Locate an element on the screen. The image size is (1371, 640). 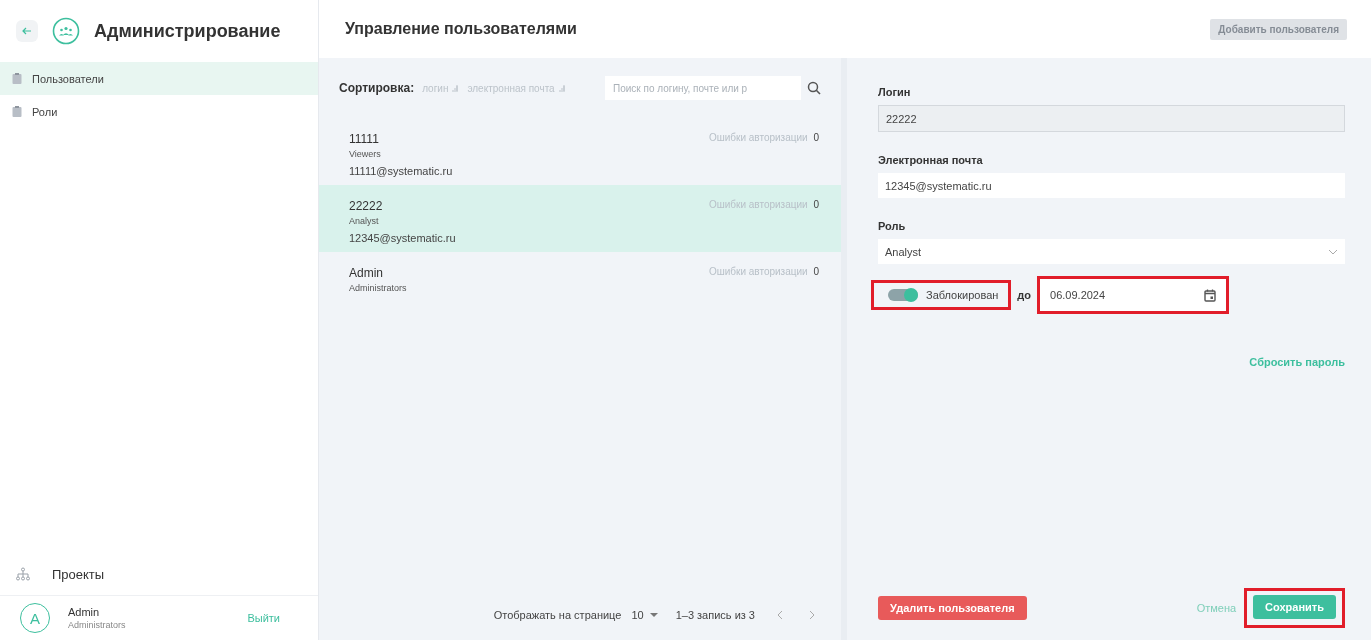
per-page-label: Отображать на странице is located at coordinates (557, 615).